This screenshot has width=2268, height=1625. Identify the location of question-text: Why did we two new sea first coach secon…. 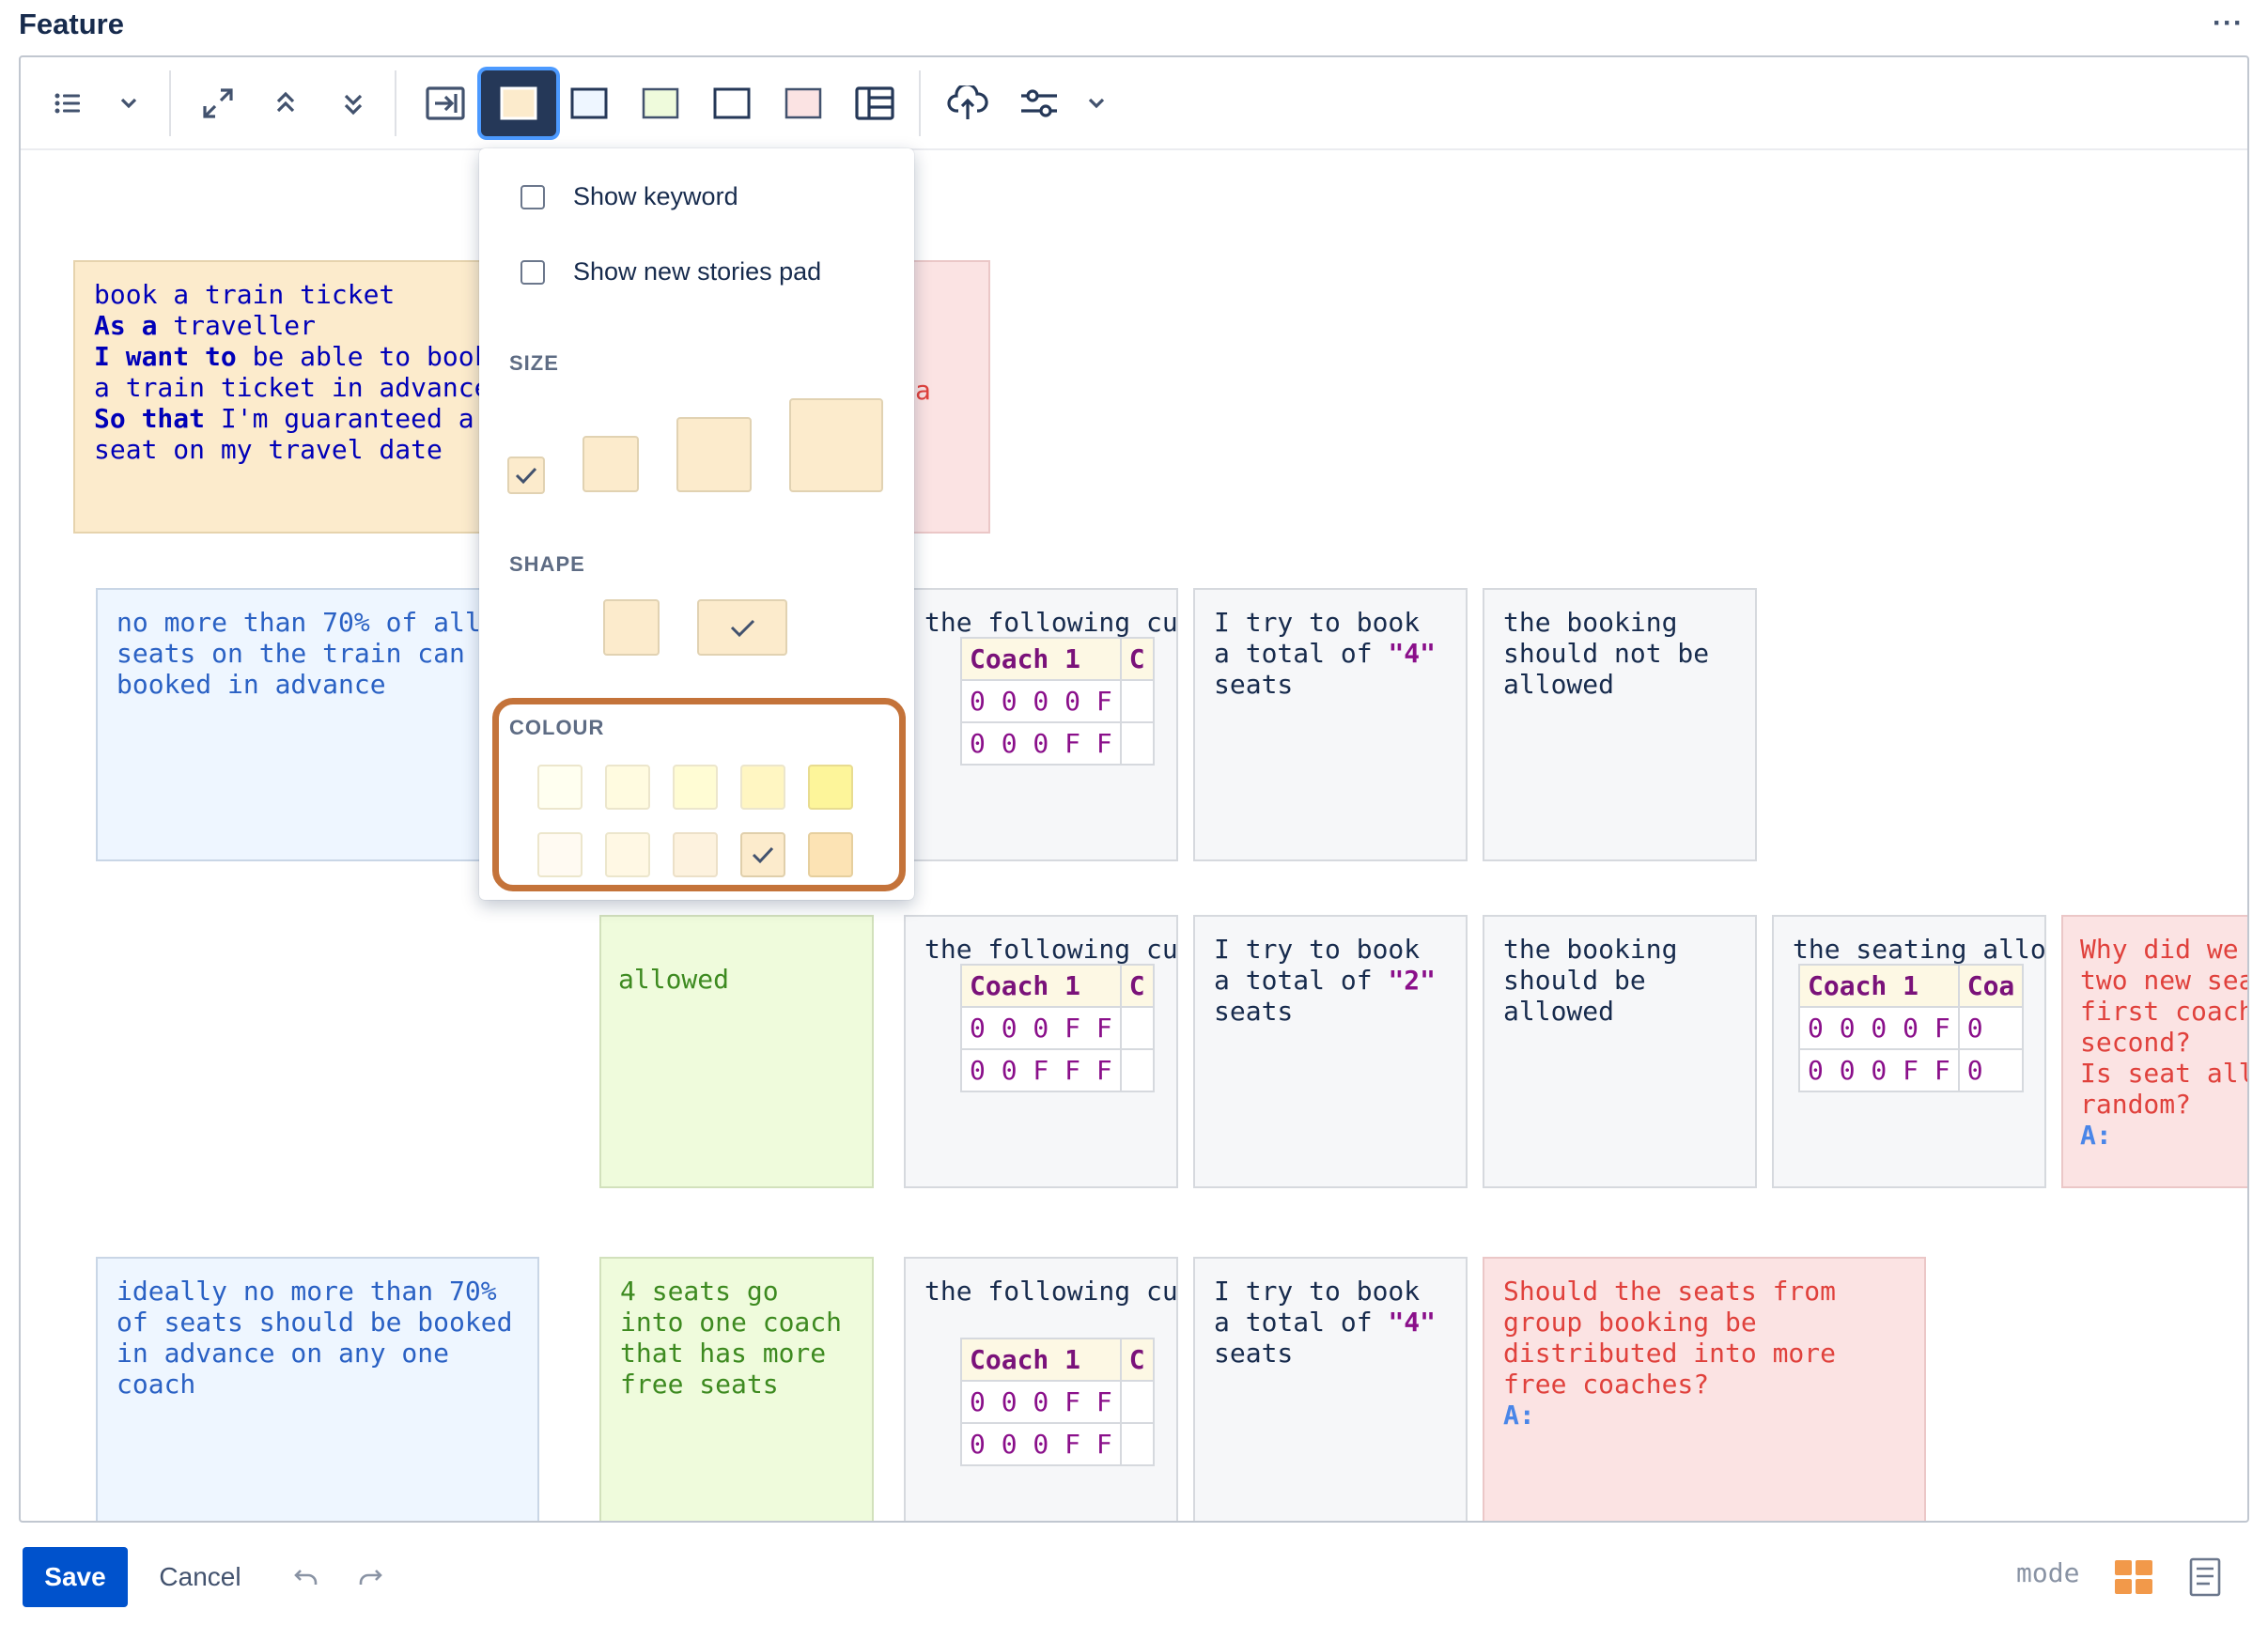
(2164, 1027).